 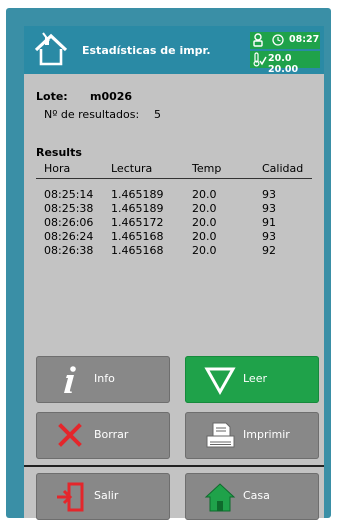 I want to click on casa-button: Casa, so click(x=252, y=496).